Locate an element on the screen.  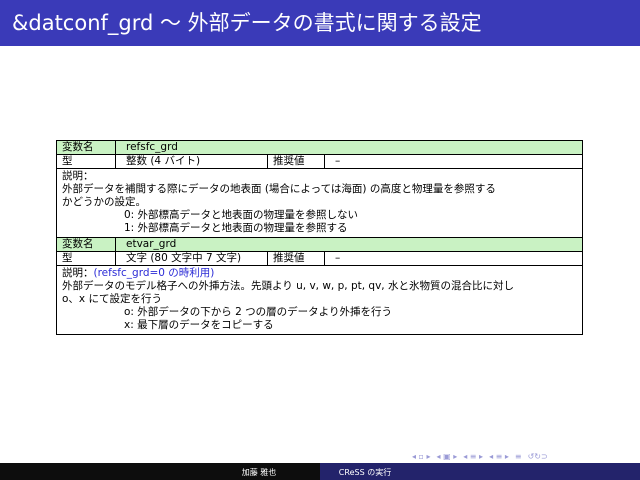
nav-section-icon: ◂ ≡ ▸ is located at coordinates (473, 456).